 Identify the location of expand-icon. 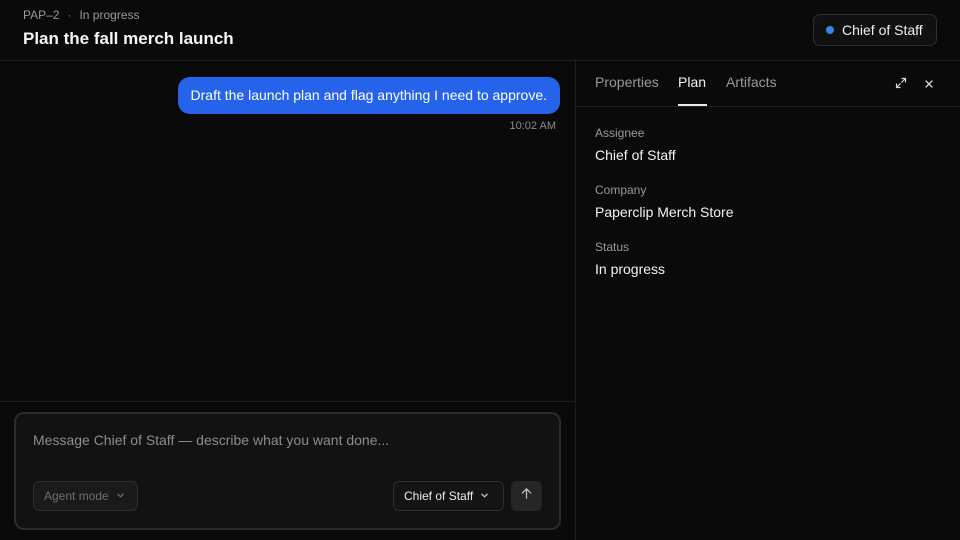
(901, 85).